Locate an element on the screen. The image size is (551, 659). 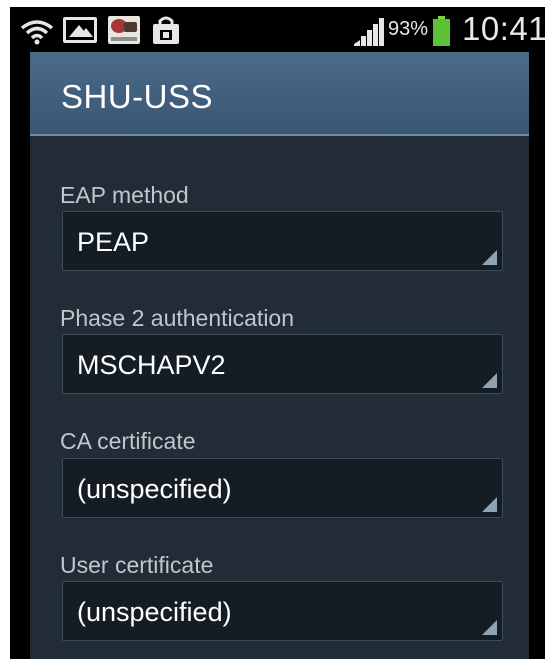
phase2-auth-value: MSCHAPV2 is located at coordinates (151, 365).